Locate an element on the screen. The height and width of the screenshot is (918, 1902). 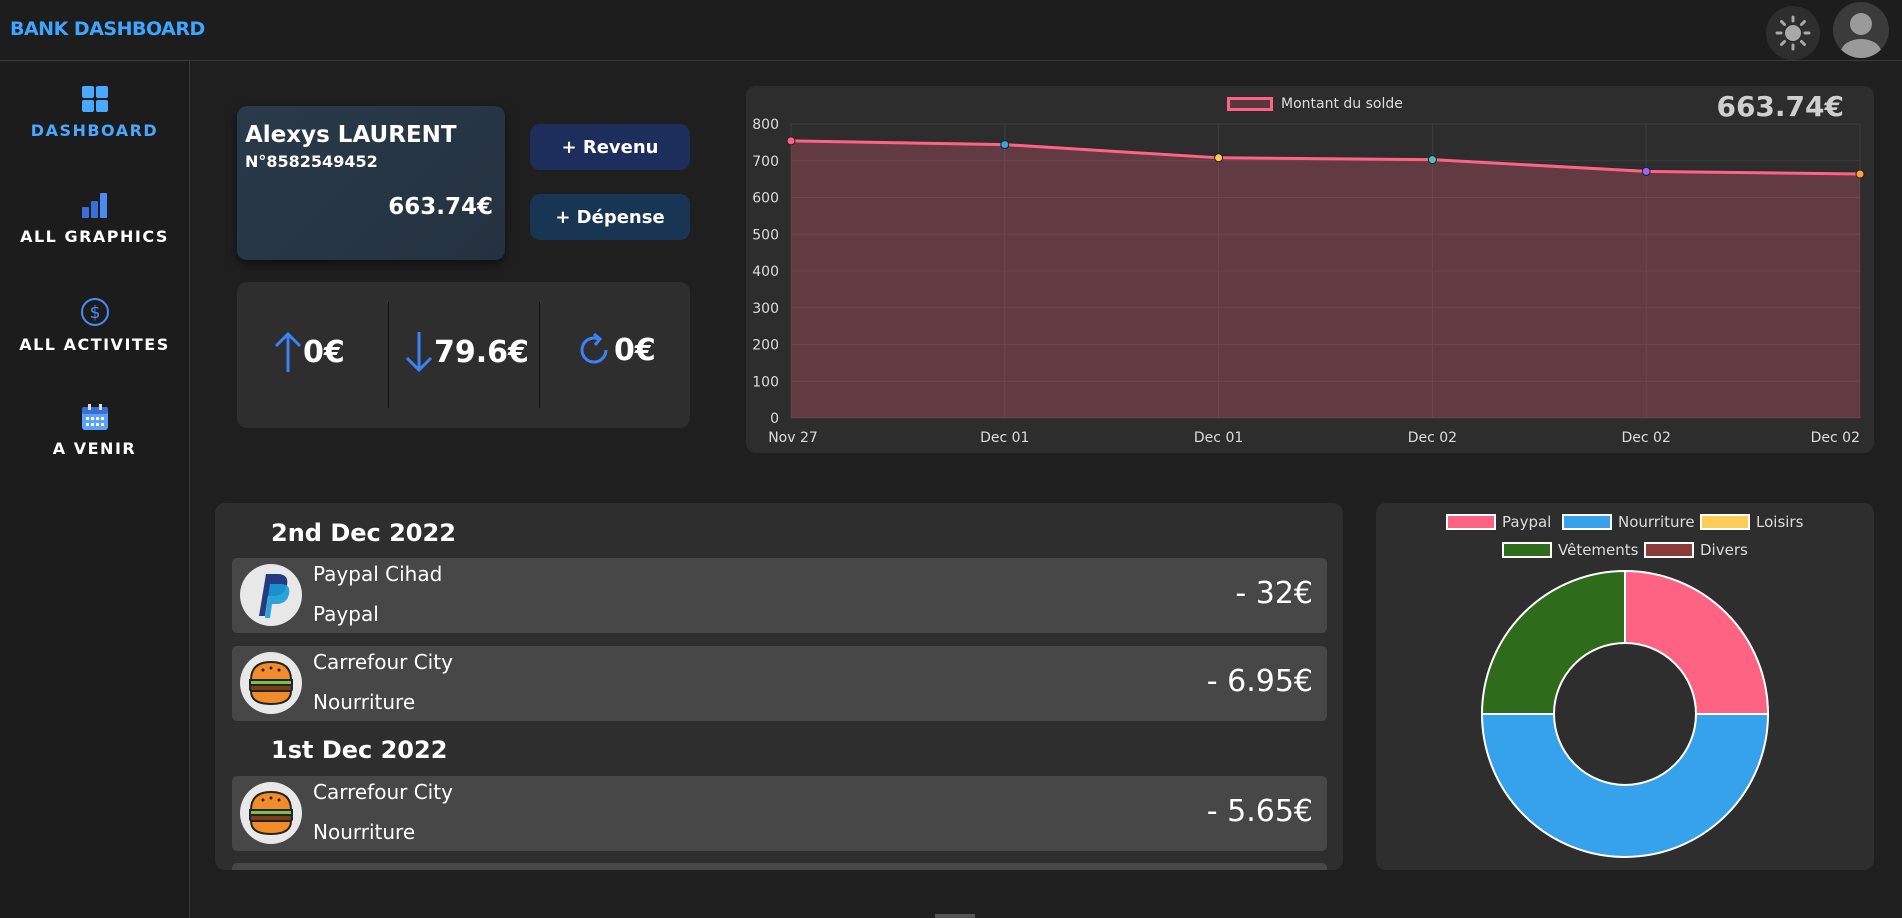
sidebar-item-dashboard: DASHBOARD is located at coordinates (94, 112).